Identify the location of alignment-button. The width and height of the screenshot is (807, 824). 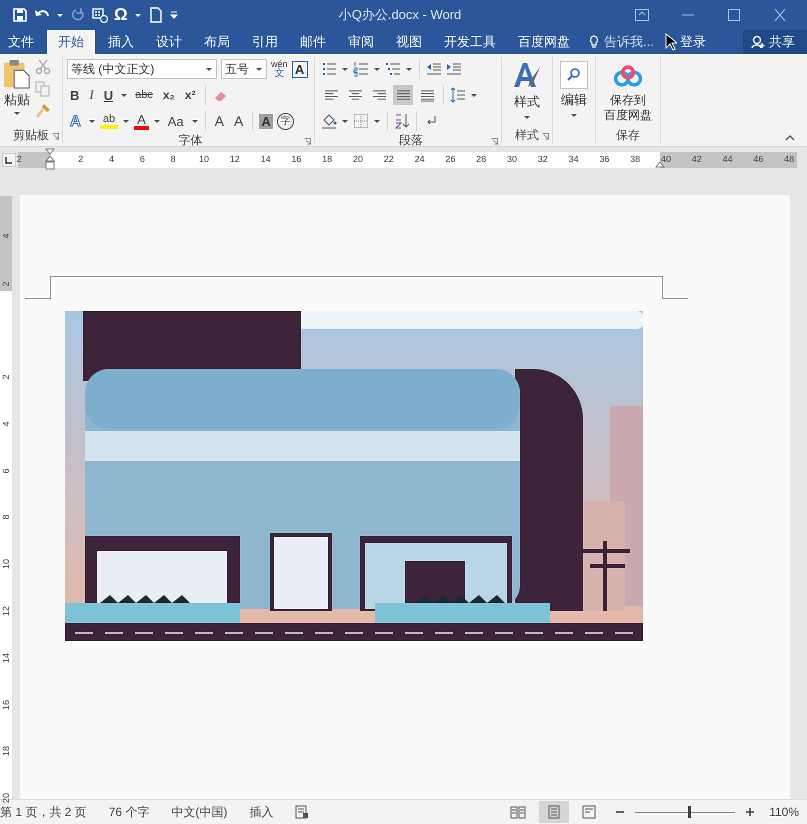
(403, 95).